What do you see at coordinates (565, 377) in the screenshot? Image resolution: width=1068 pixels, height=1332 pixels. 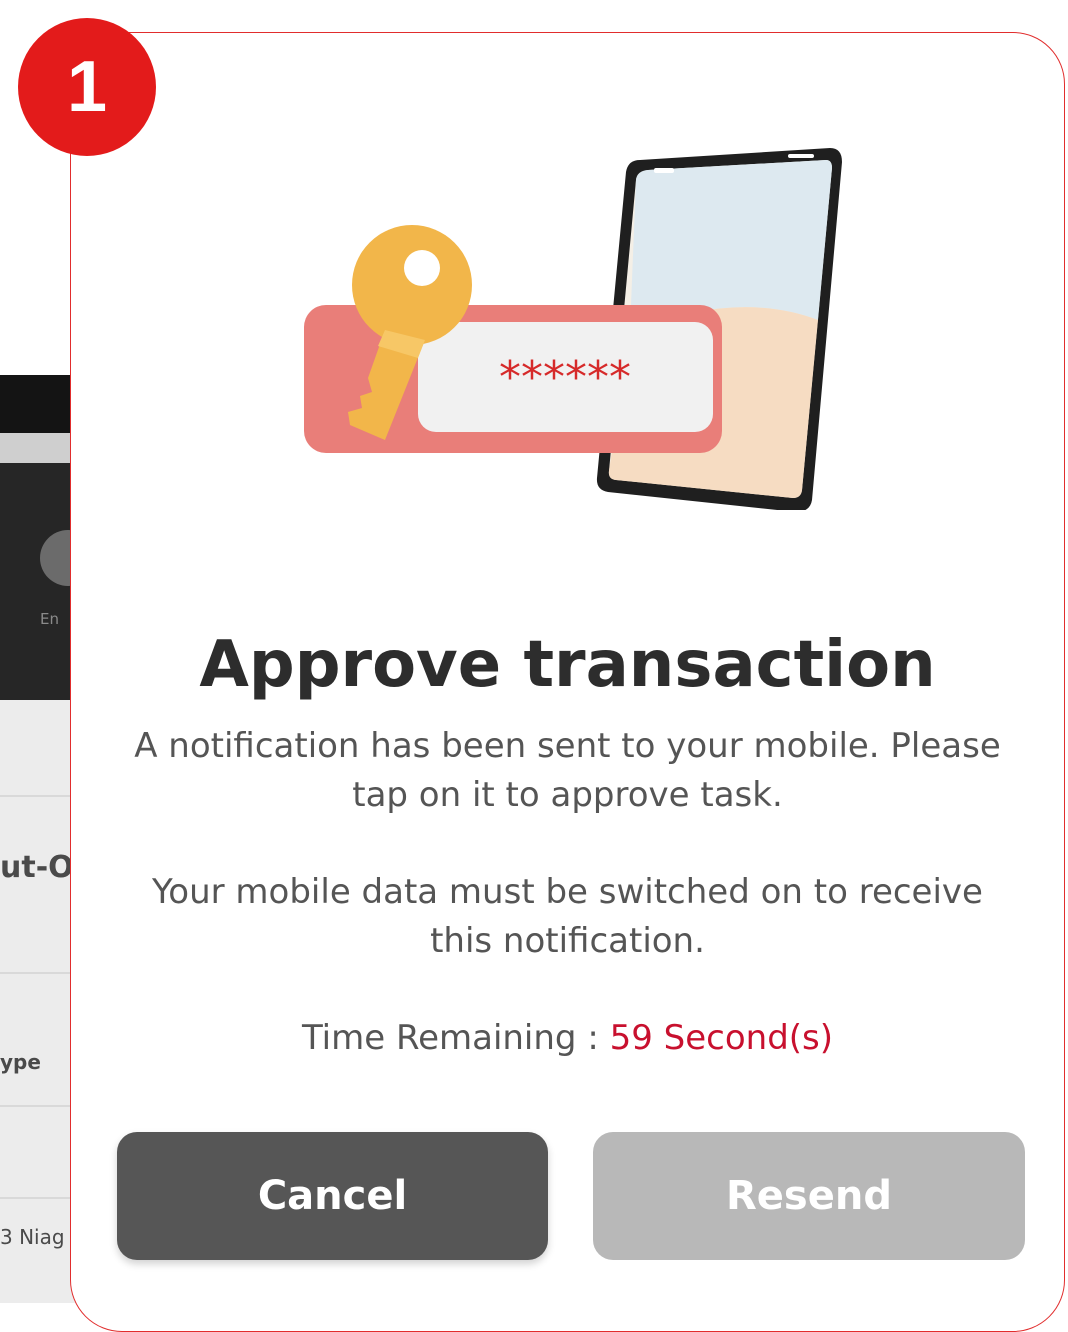 I see `masked-pin-text: ******` at bounding box center [565, 377].